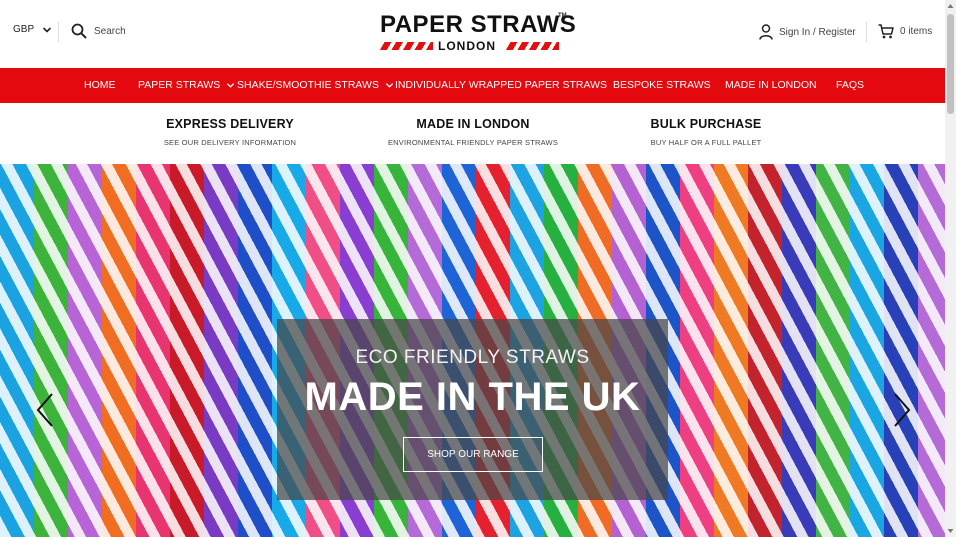  I want to click on nav-item-made-in-london: MADE IN LONDON, so click(771, 85).